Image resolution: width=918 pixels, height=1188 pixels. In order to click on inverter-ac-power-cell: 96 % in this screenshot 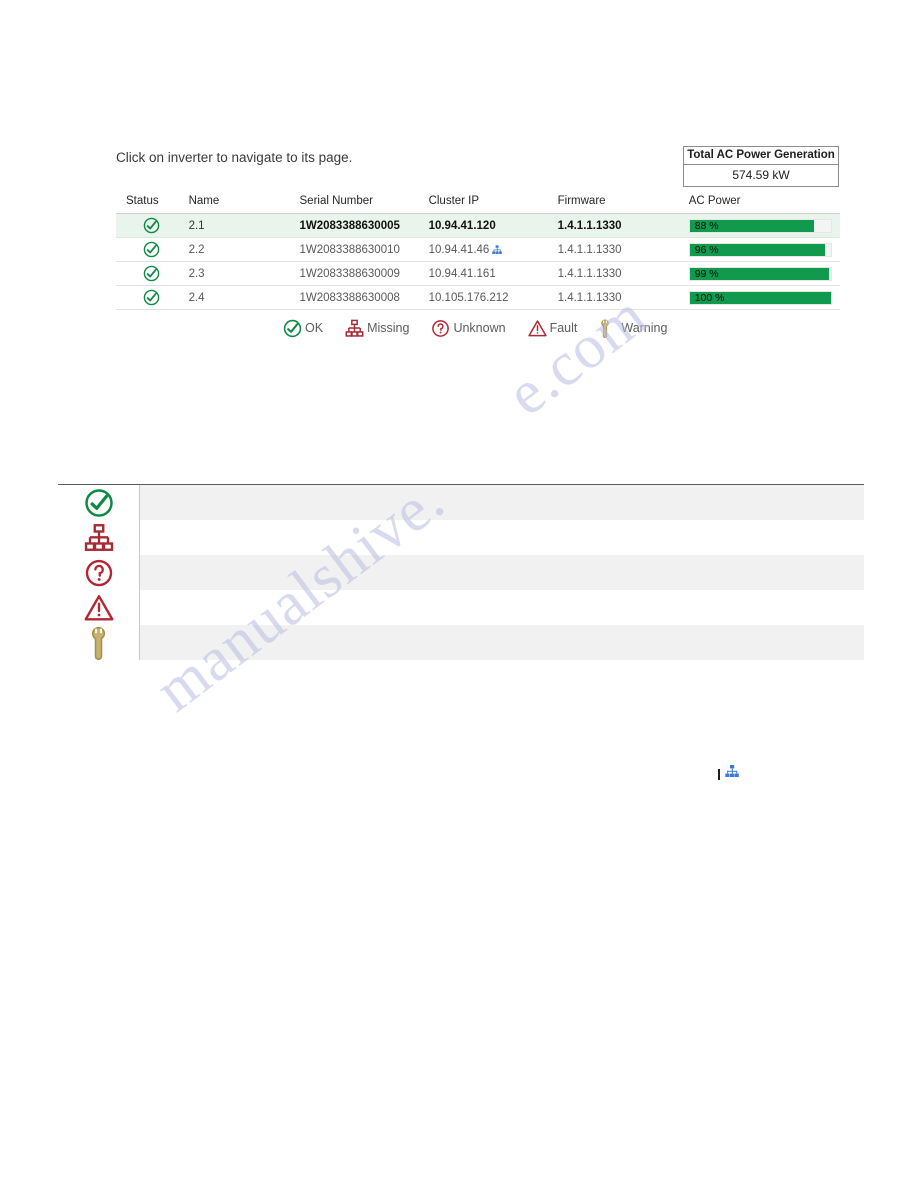, I will do `click(764, 249)`.